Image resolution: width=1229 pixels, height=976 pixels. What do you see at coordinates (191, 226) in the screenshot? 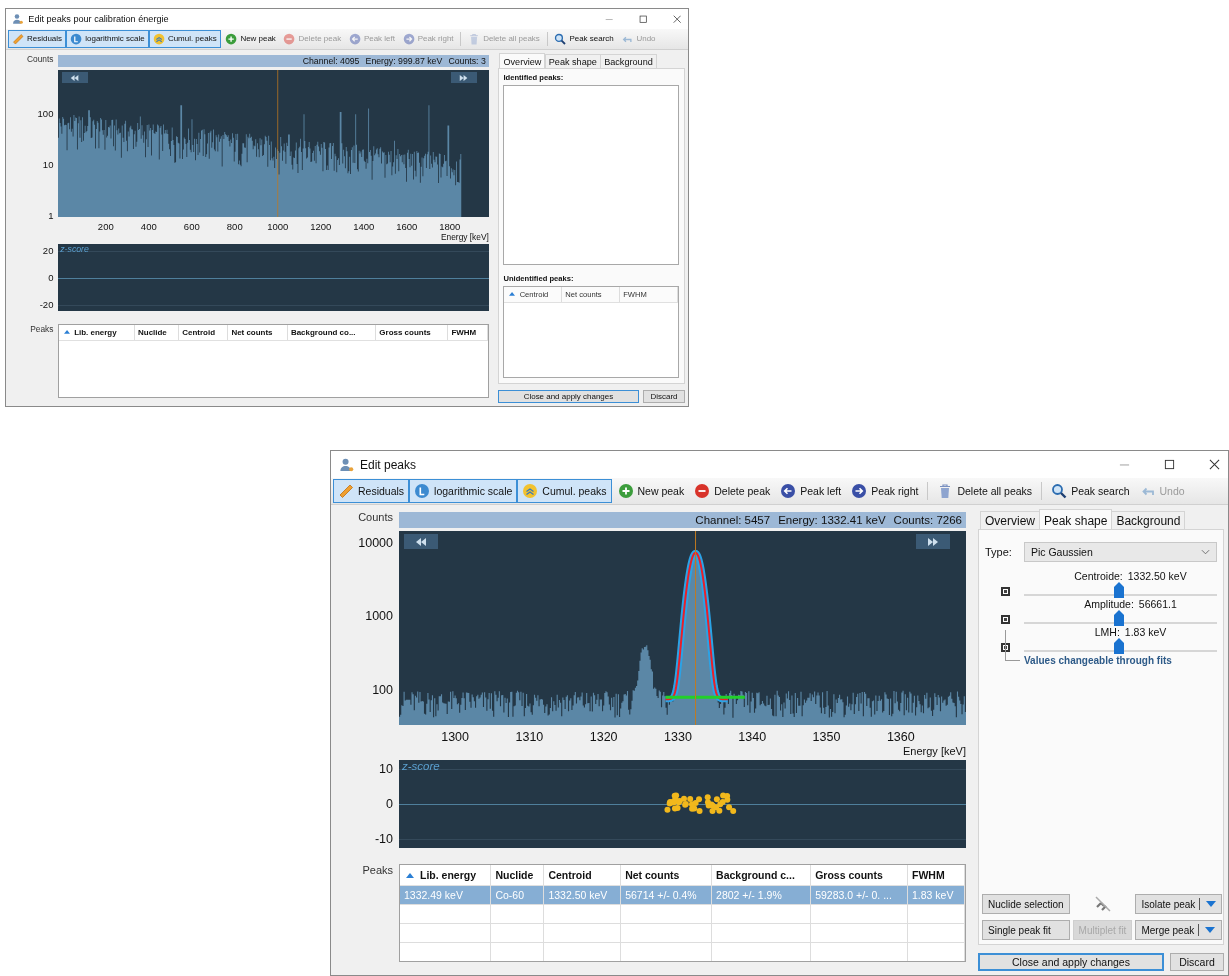
I see `axis-tick-label: 600` at bounding box center [191, 226].